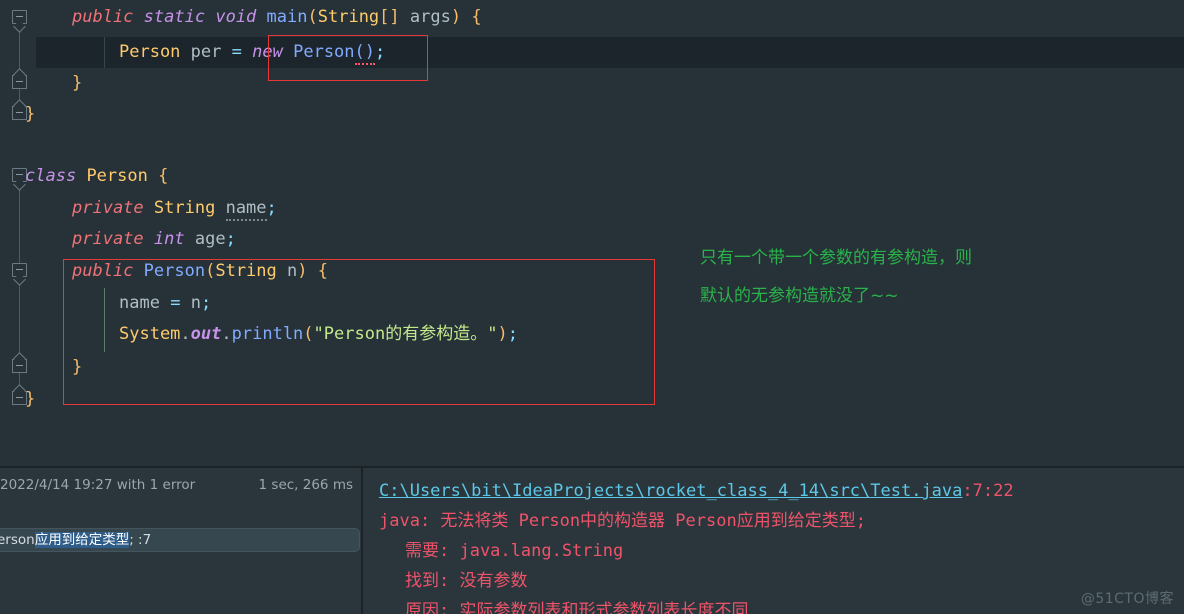 This screenshot has width=1184, height=614. I want to click on code-line-class-person: class Person {, so click(96, 176).